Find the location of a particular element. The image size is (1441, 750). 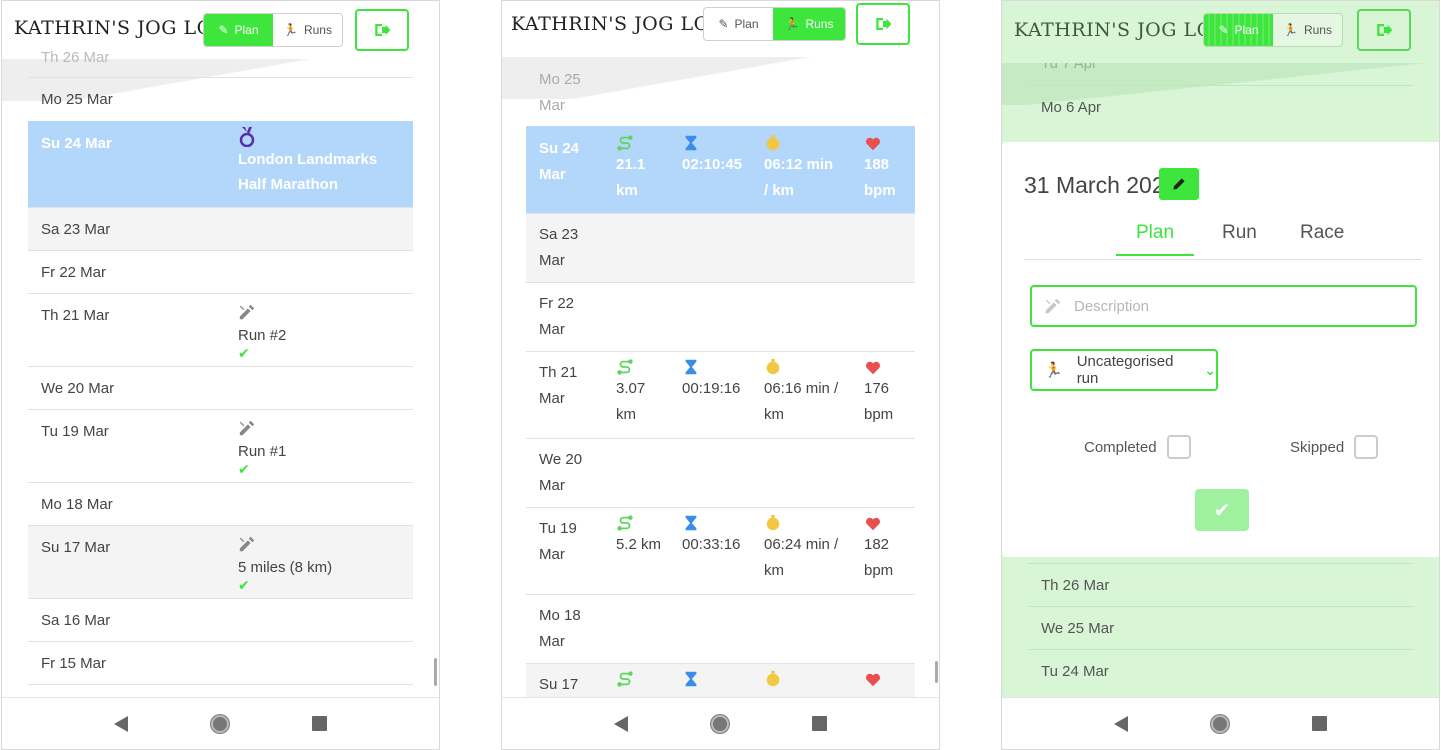

stopwatch-icon is located at coordinates (773, 683).